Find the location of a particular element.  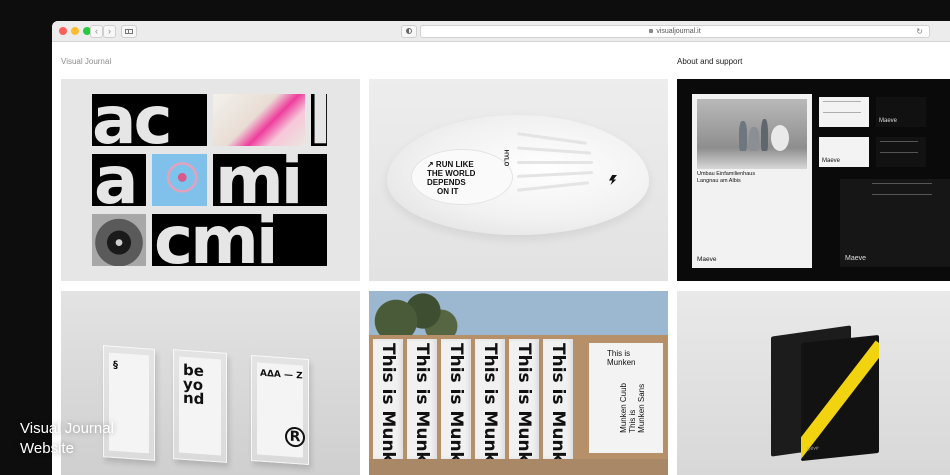

shield-half-icon is located at coordinates (409, 31).